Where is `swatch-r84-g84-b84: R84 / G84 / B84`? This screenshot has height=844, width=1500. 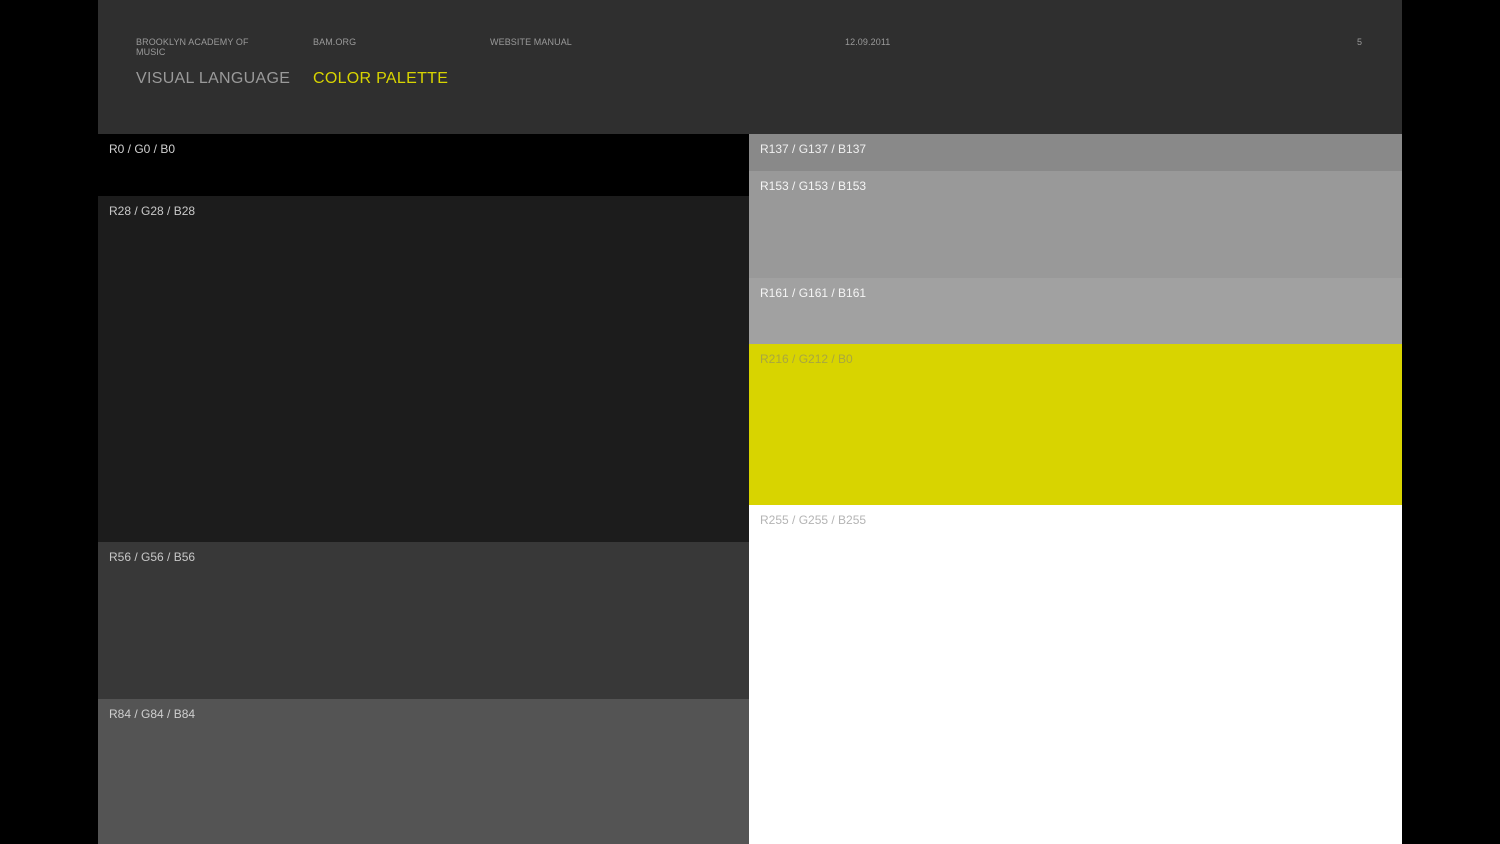 swatch-r84-g84-b84: R84 / G84 / B84 is located at coordinates (423, 771).